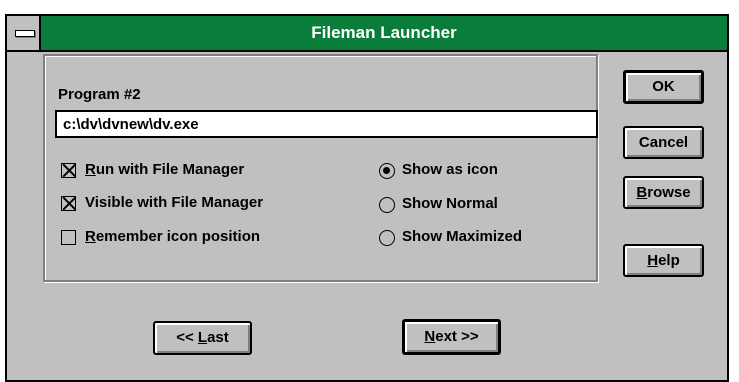  I want to click on system-menu-icon, so click(25, 33).